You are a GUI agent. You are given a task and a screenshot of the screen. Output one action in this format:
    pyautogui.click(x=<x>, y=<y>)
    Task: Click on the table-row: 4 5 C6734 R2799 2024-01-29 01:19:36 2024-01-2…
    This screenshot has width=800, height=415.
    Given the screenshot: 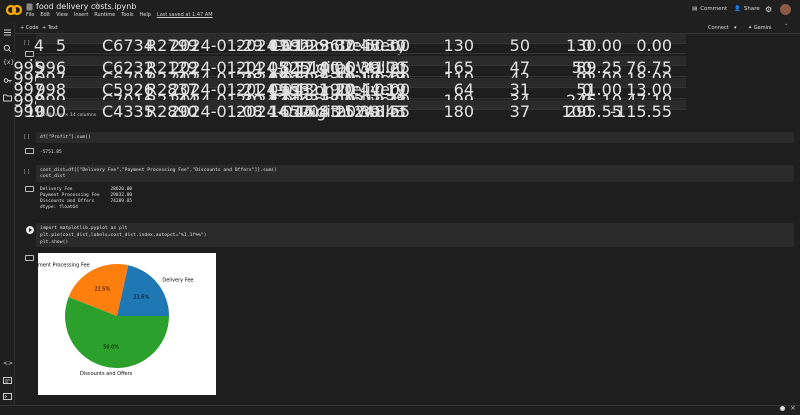 What is the action you would take?
    pyautogui.click(x=360, y=44)
    